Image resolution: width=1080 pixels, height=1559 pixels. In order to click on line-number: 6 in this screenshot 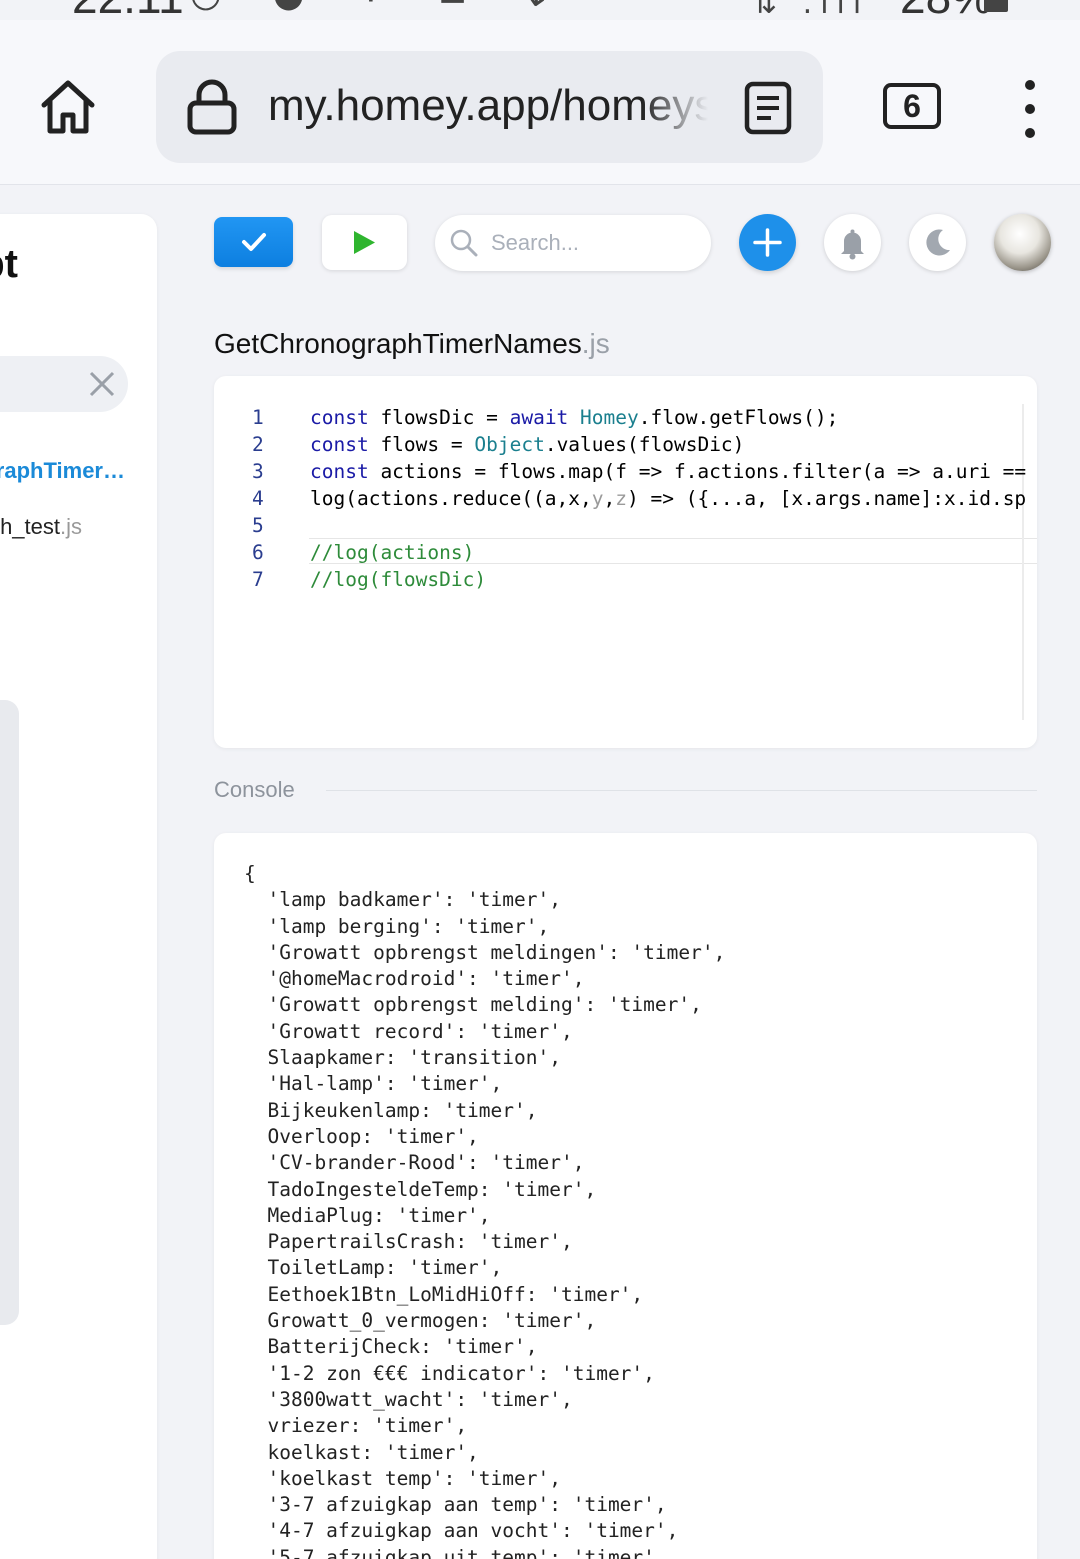, I will do `click(258, 552)`.